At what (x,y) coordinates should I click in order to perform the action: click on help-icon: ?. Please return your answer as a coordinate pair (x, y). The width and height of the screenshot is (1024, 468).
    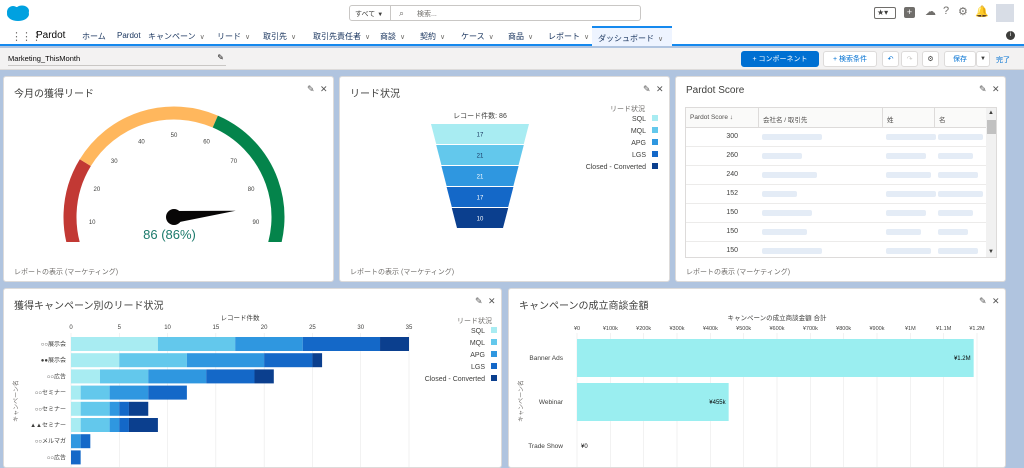
    Looking at the image, I should click on (946, 11).